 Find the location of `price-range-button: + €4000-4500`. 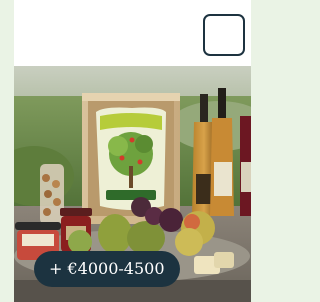

price-range-button: + €4000-4500 is located at coordinates (107, 269).